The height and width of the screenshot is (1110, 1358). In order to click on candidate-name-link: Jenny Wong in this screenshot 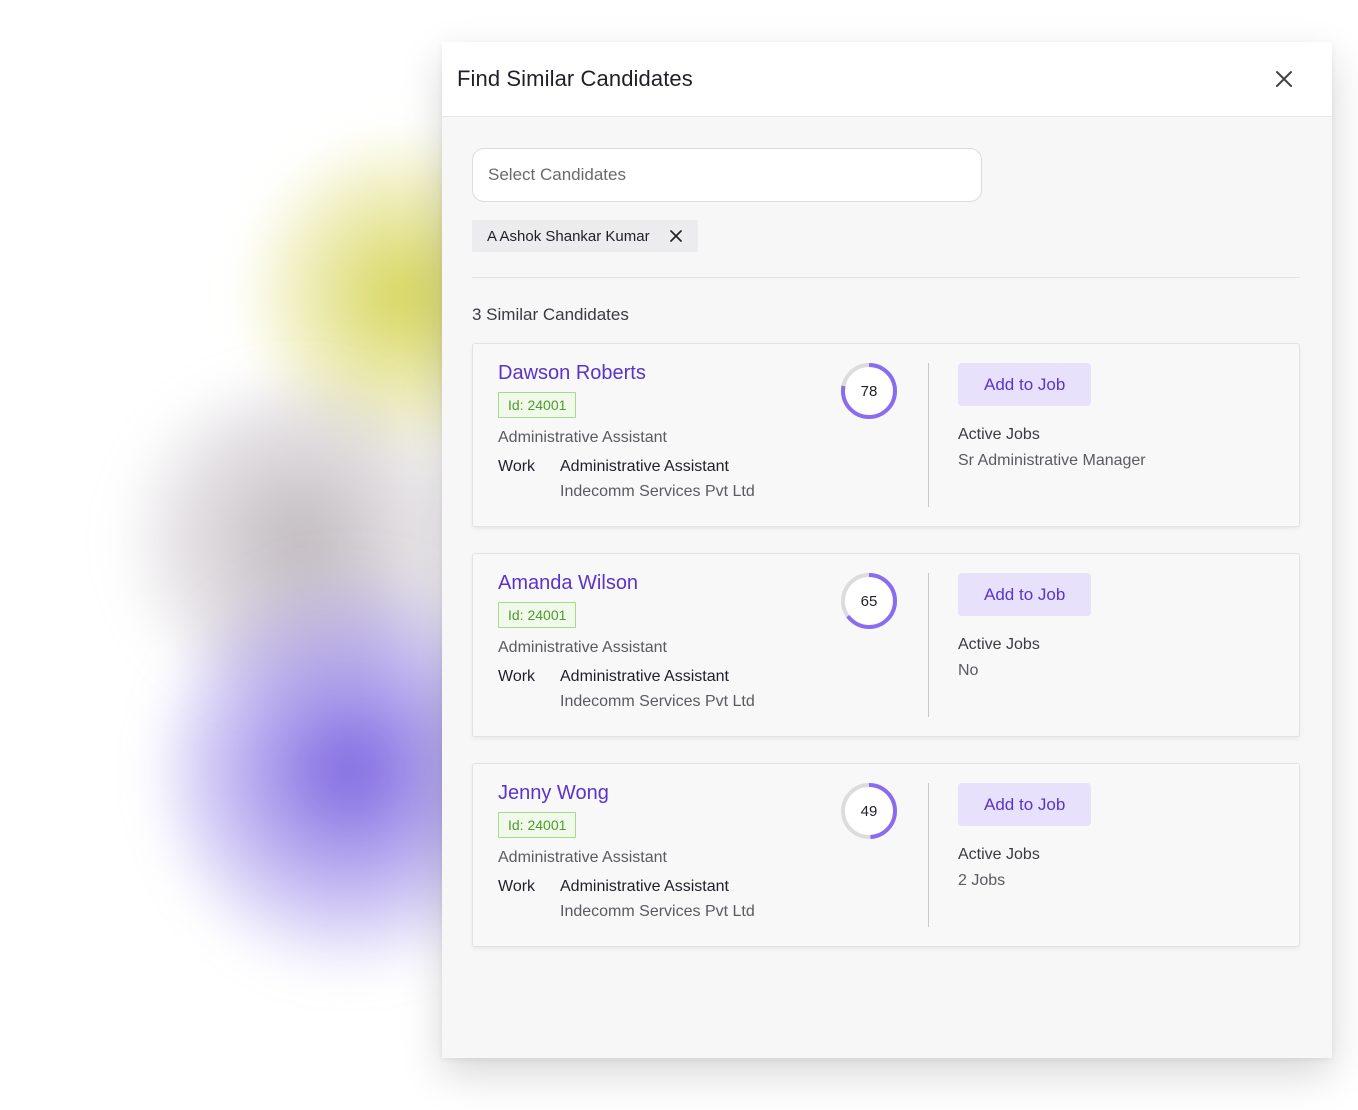, I will do `click(553, 793)`.